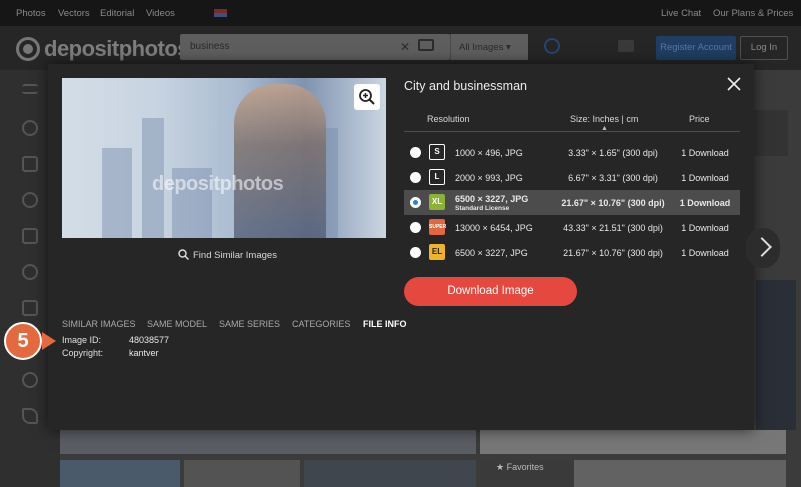 Image resolution: width=801 pixels, height=487 pixels. Describe the element at coordinates (613, 228) in the screenshot. I see `print-size-value: 43.33" × 21.51" (300 dpi)` at that location.